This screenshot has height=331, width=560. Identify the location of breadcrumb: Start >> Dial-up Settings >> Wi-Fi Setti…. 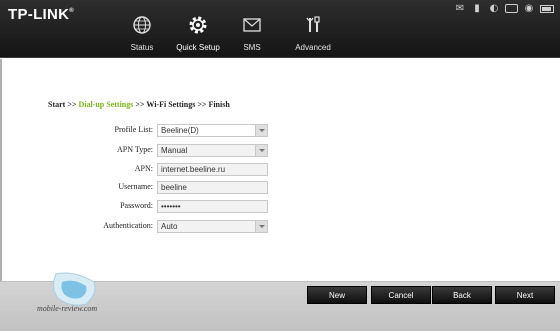
(139, 104).